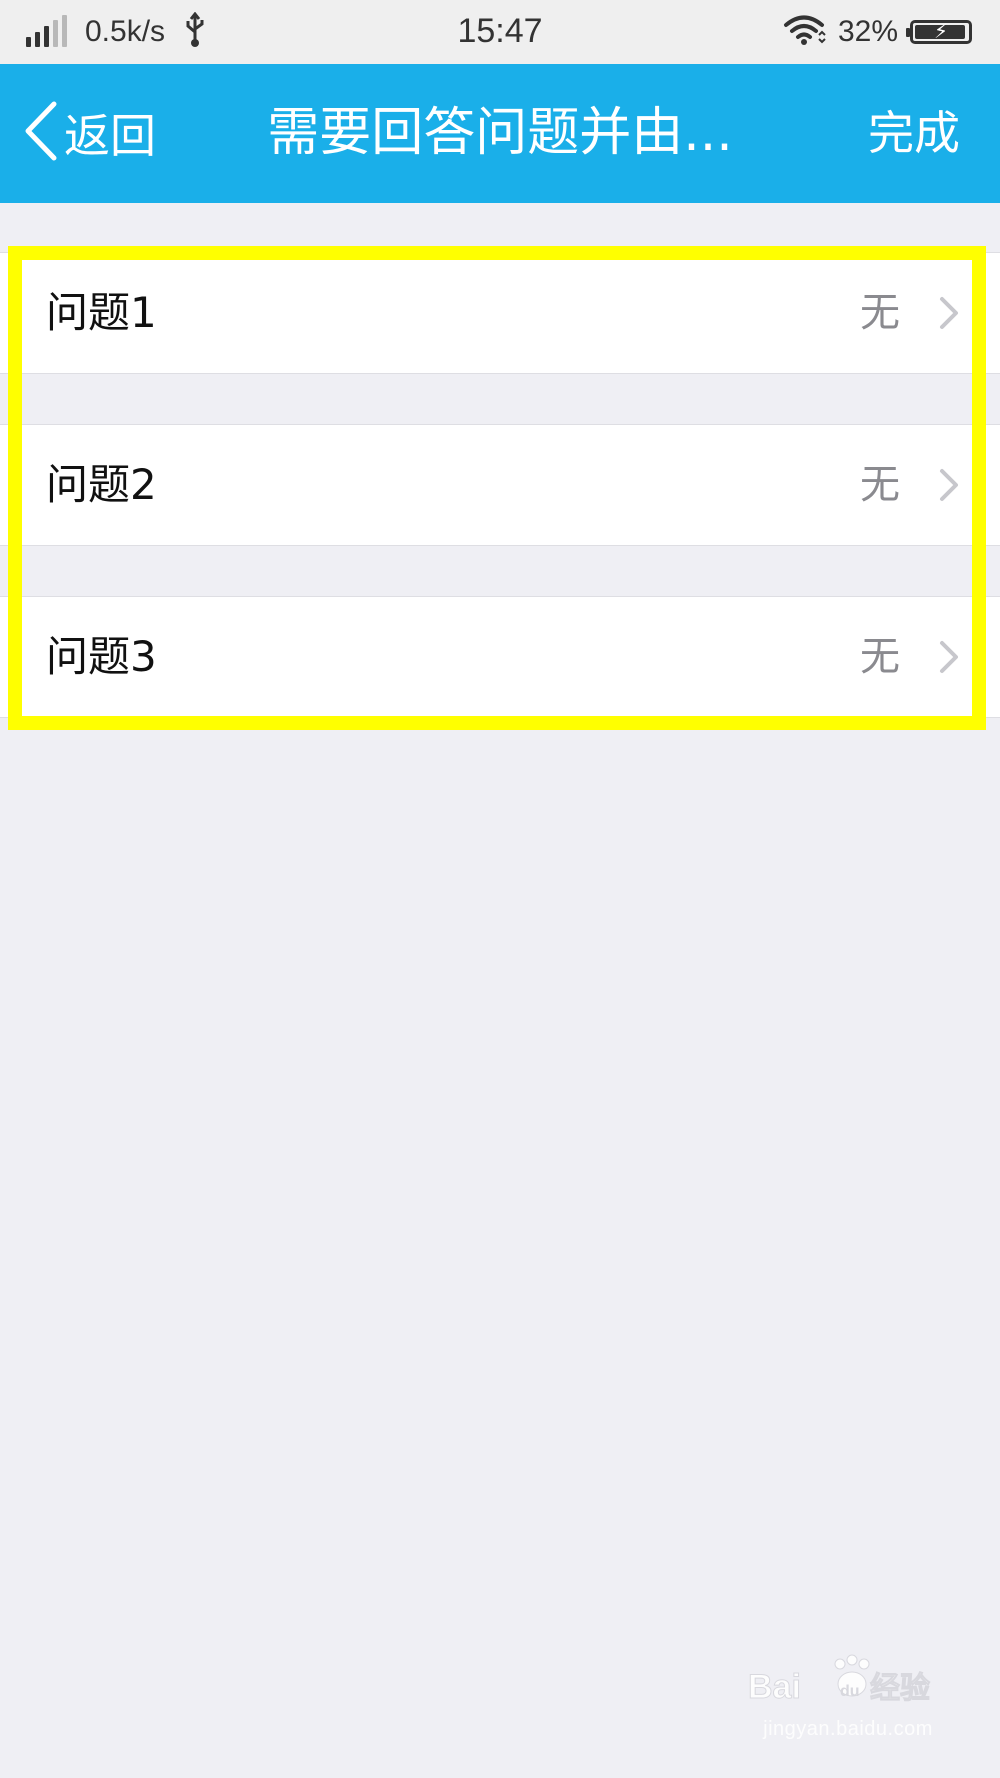 The height and width of the screenshot is (1778, 1000). I want to click on svg-text: 经验, so click(900, 1688).